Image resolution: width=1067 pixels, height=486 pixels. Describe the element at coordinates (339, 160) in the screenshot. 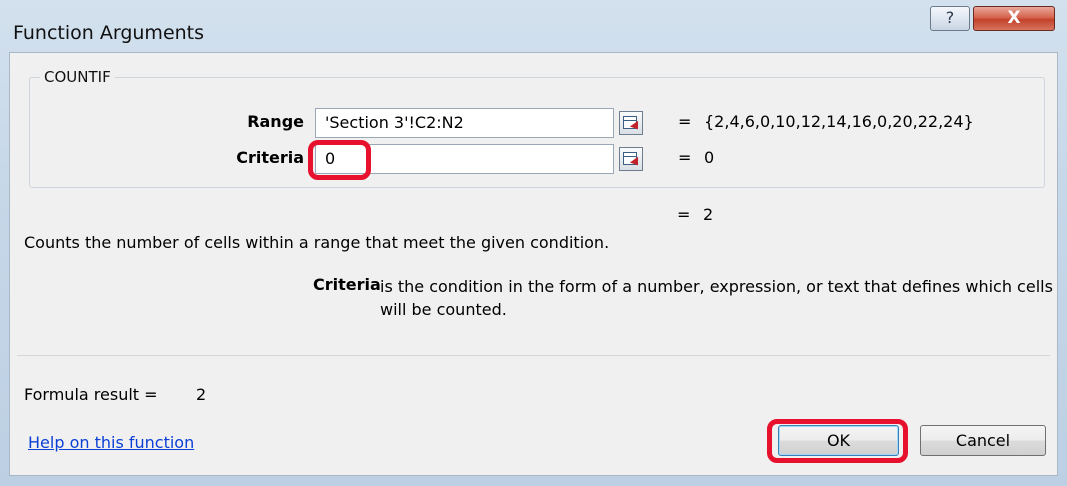

I see `criteria-highlight-annotation` at that location.